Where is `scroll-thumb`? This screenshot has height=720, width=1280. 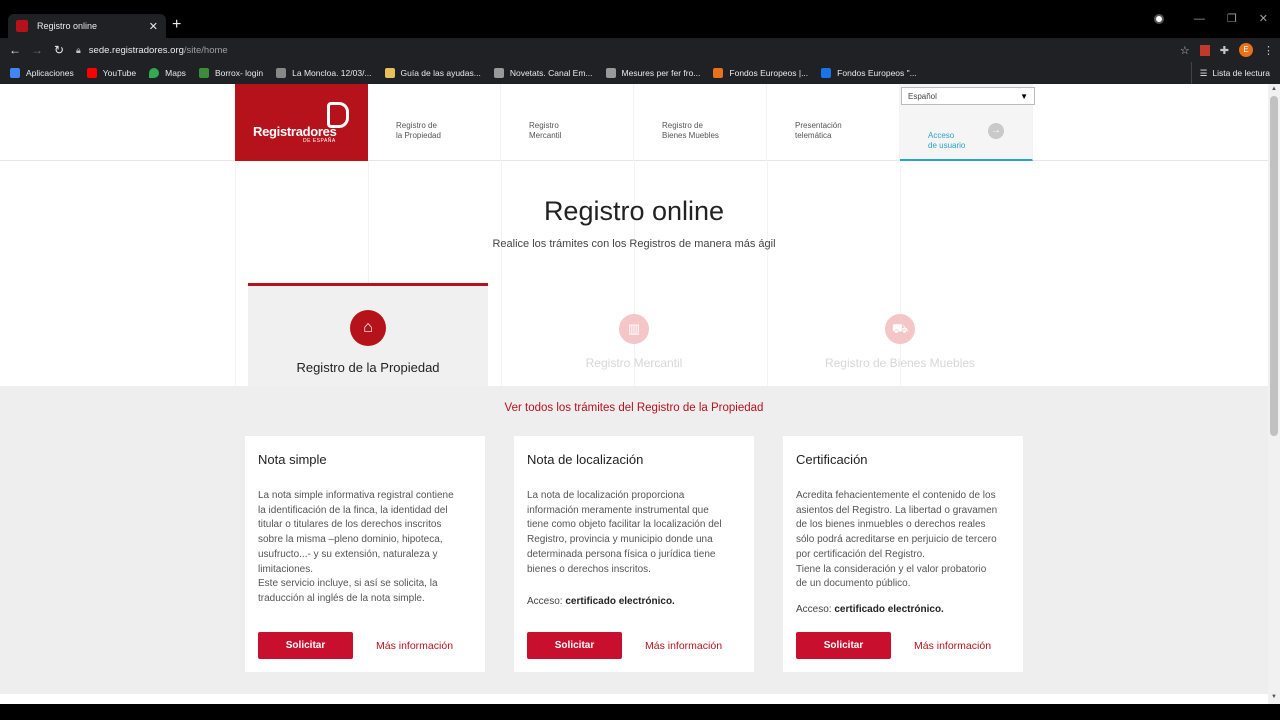 scroll-thumb is located at coordinates (1274, 266).